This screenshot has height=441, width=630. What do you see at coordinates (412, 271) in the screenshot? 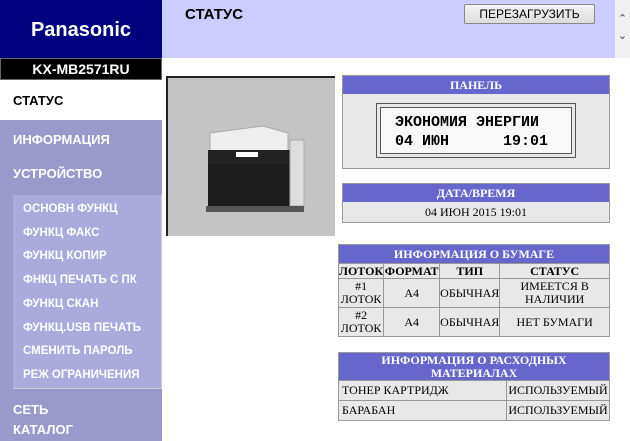
I see `col-format: ФОРМАТ` at bounding box center [412, 271].